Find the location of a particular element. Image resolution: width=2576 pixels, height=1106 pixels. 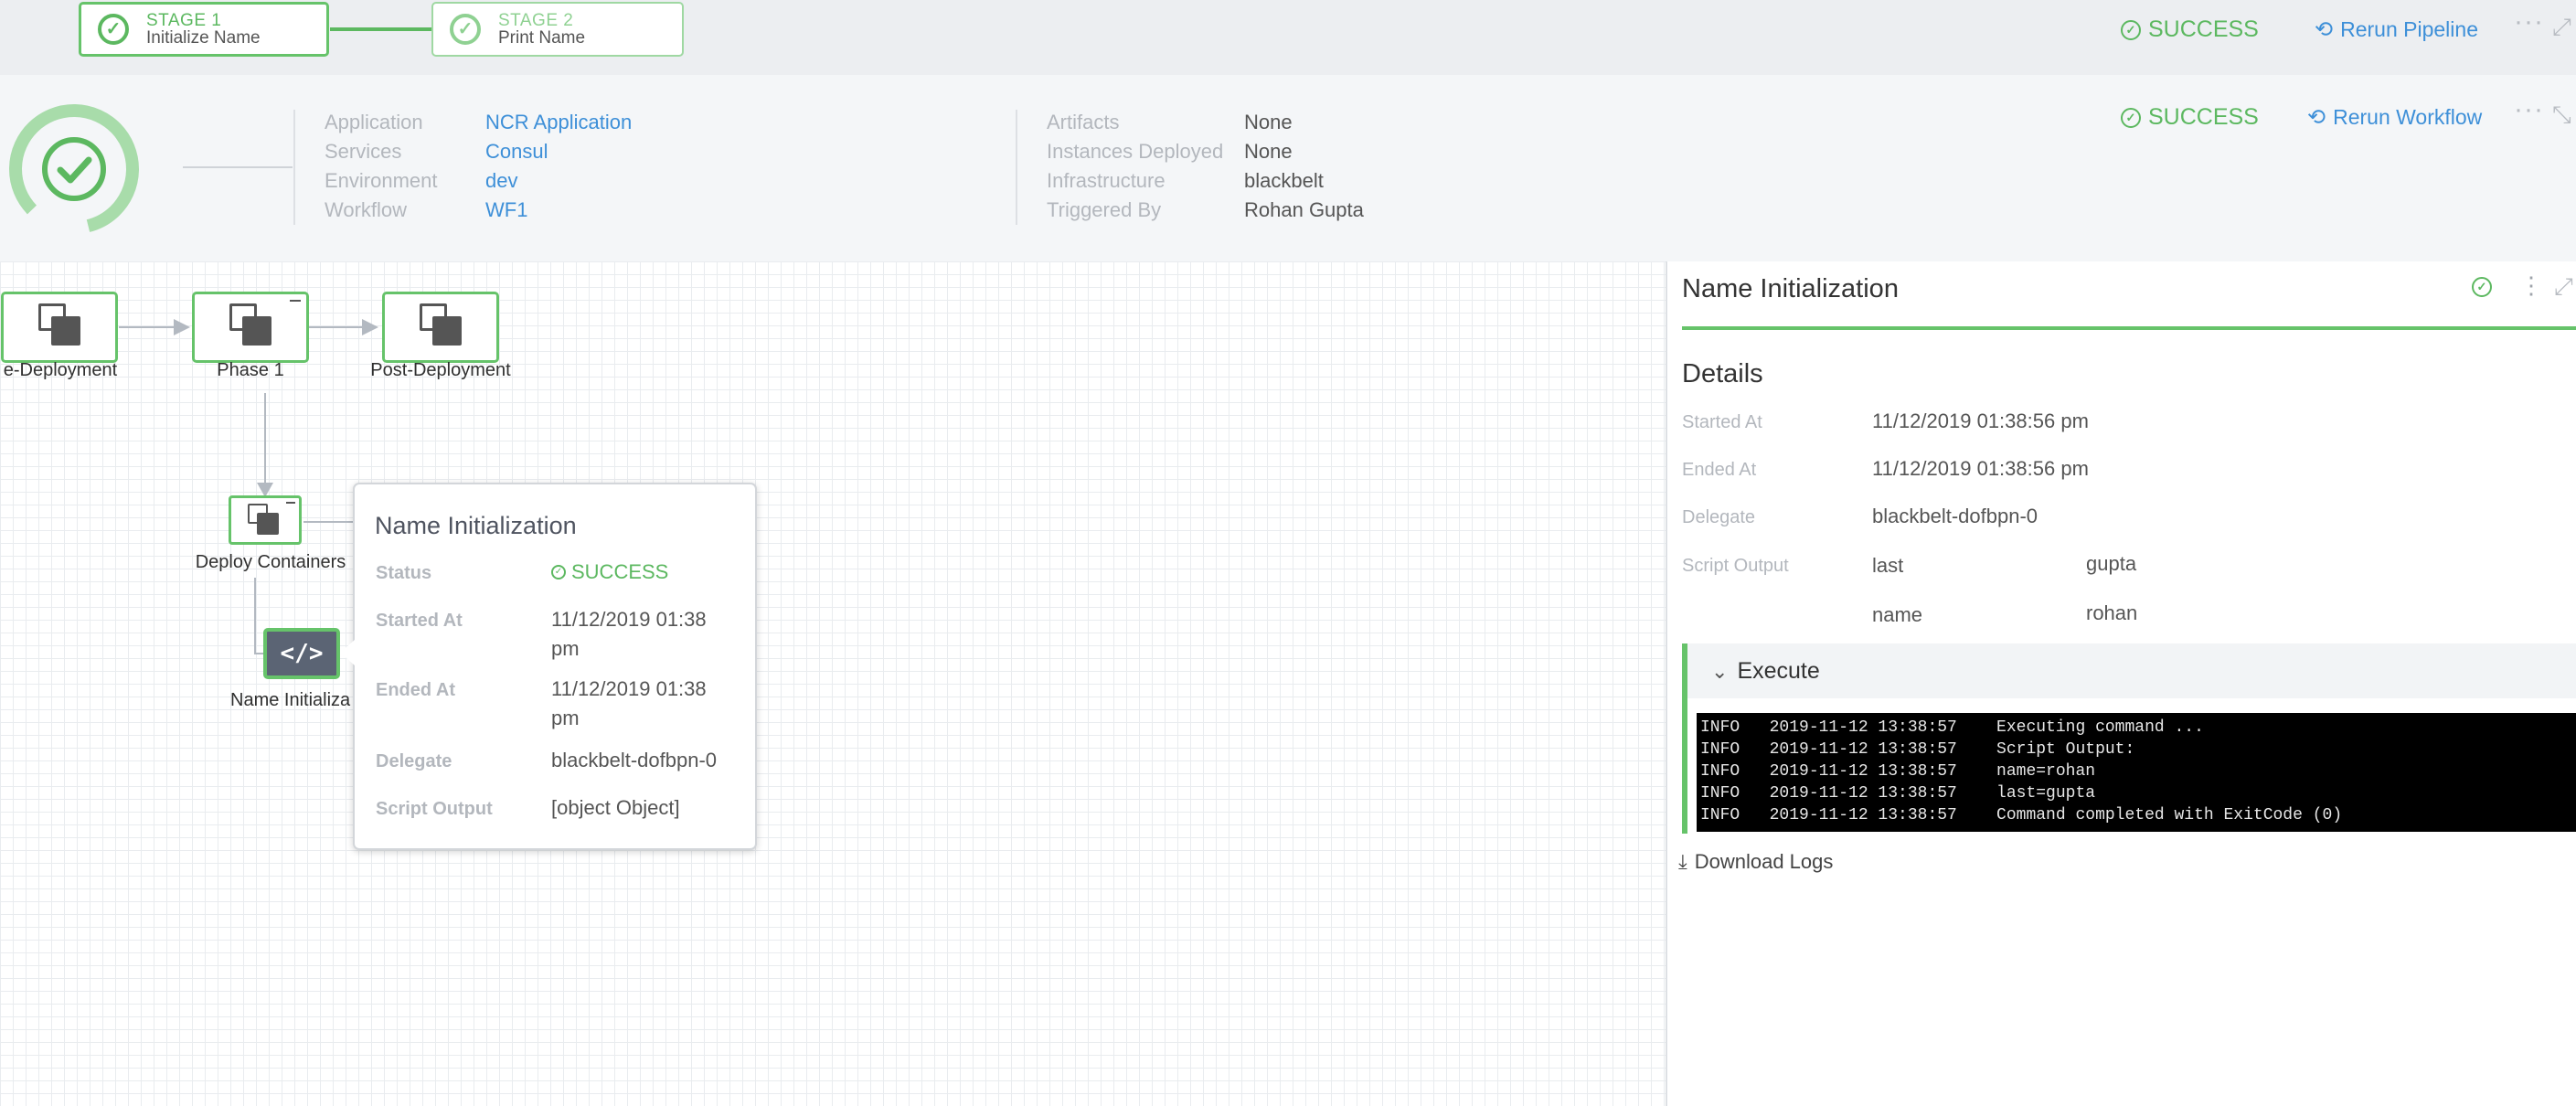

download-logs-button: ⤓ Download Logs is located at coordinates (1755, 862).